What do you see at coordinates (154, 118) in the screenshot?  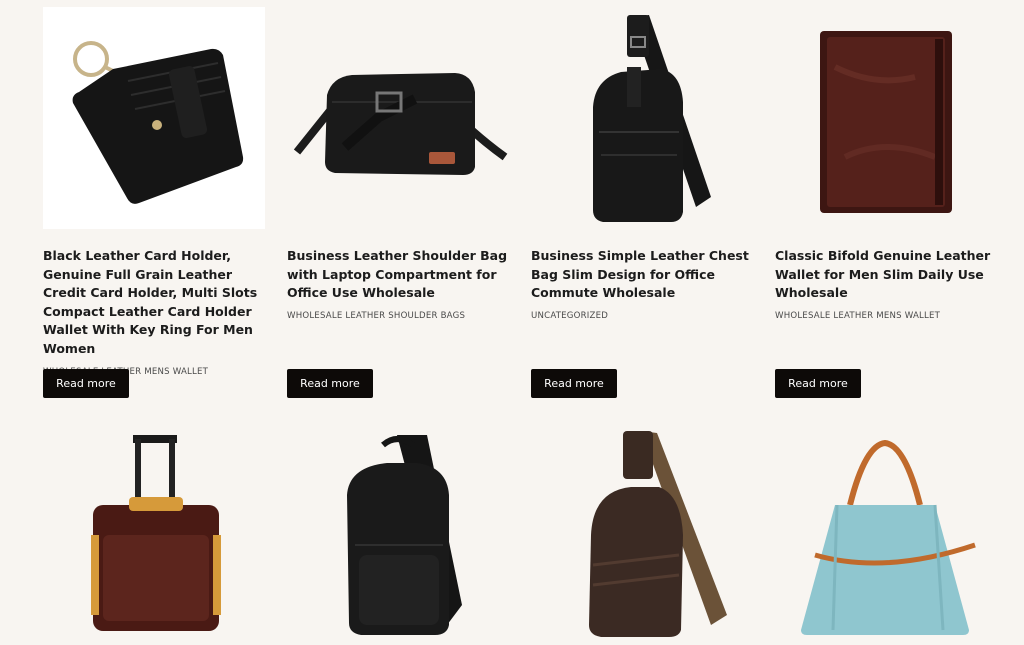 I see `product-image-card-holder` at bounding box center [154, 118].